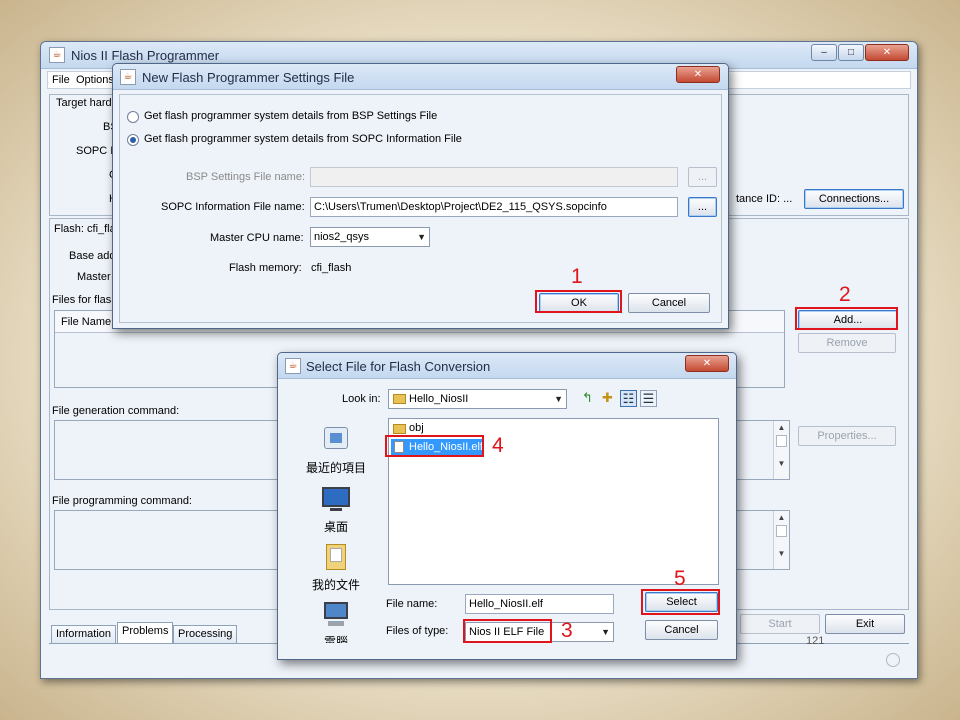 The image size is (960, 720). I want to click on exit-button: Exit, so click(865, 624).